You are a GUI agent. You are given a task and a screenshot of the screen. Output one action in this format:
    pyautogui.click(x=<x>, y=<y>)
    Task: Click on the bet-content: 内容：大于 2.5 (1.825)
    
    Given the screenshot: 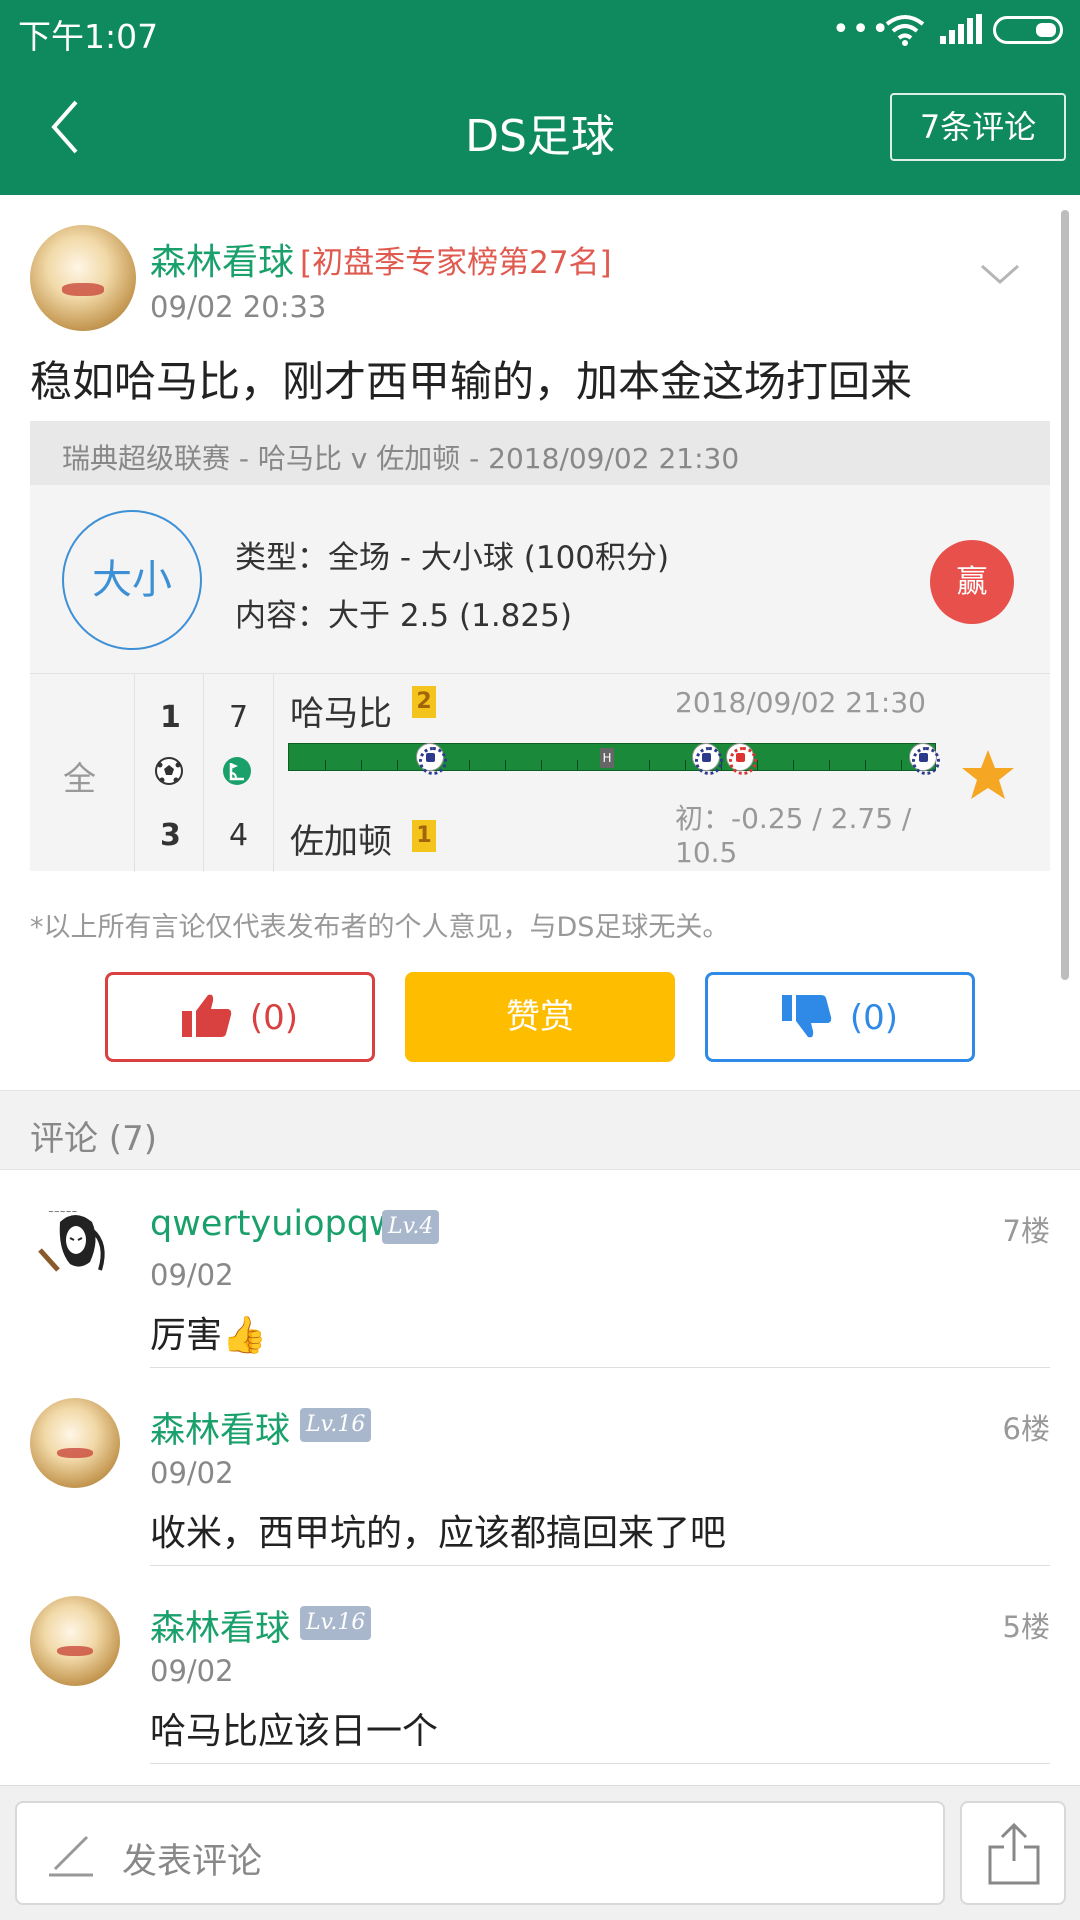 What is the action you would take?
    pyautogui.click(x=403, y=616)
    